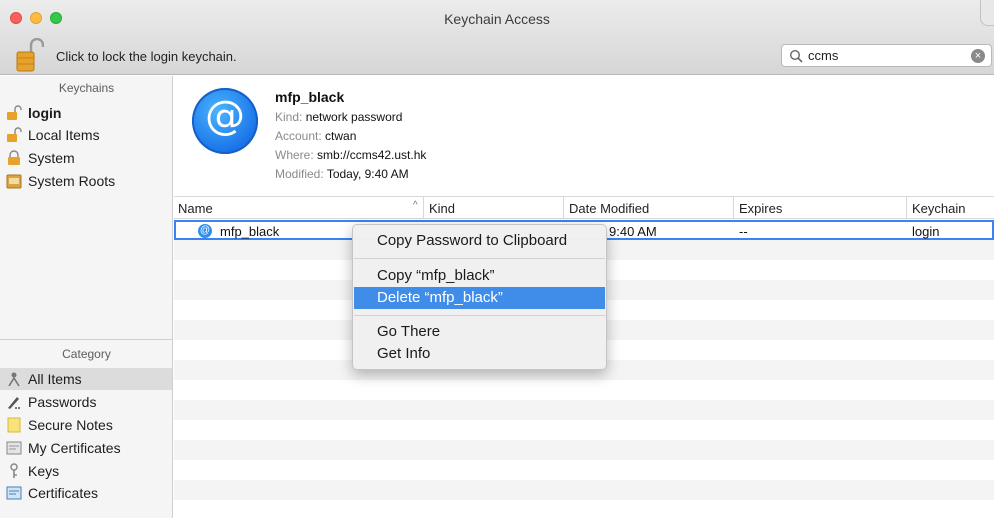  I want to click on keychains-header: Keychains, so click(86, 88).